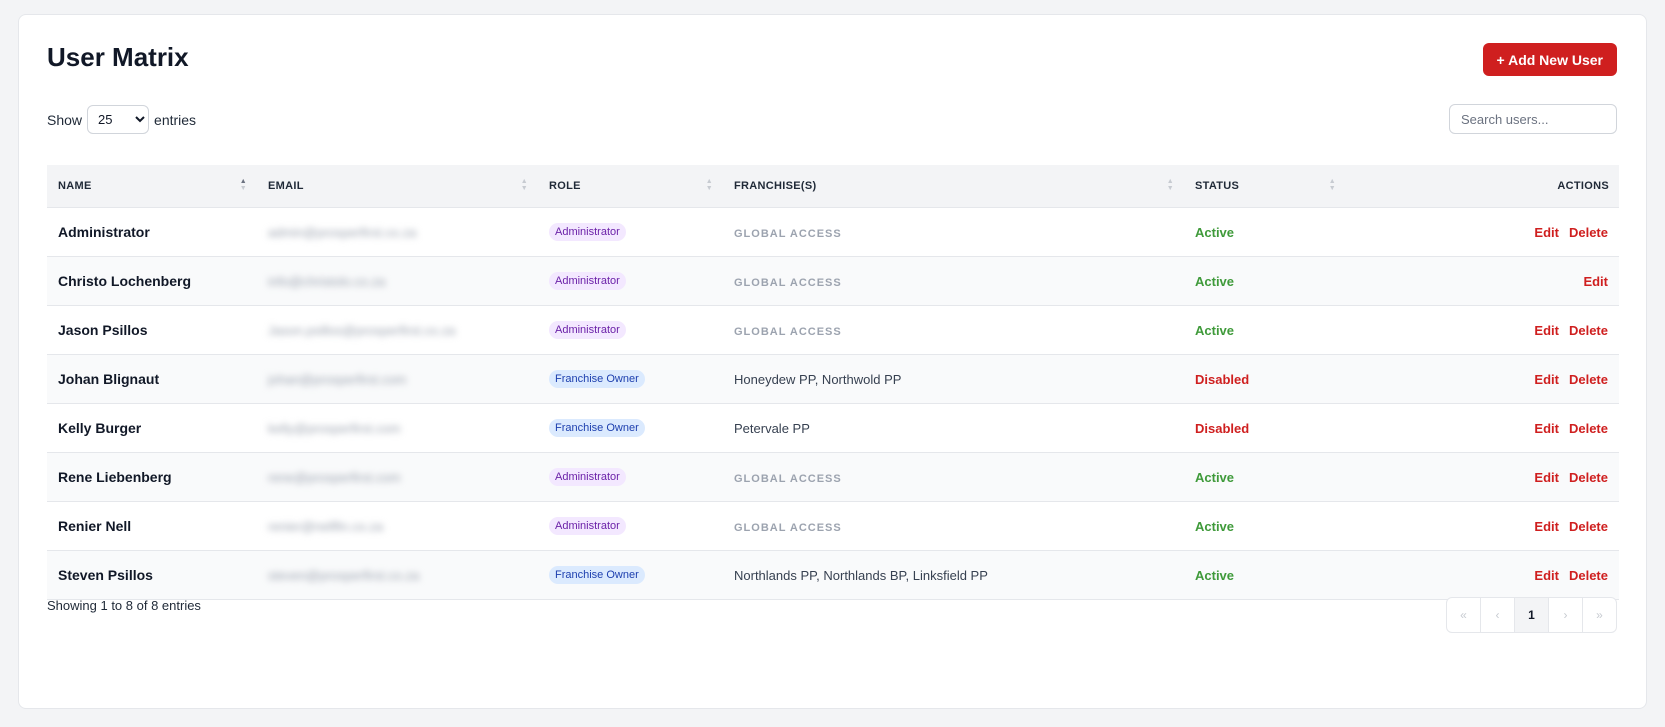 The width and height of the screenshot is (1665, 727). I want to click on user-email: renier@nellfin.co.za, so click(326, 526).